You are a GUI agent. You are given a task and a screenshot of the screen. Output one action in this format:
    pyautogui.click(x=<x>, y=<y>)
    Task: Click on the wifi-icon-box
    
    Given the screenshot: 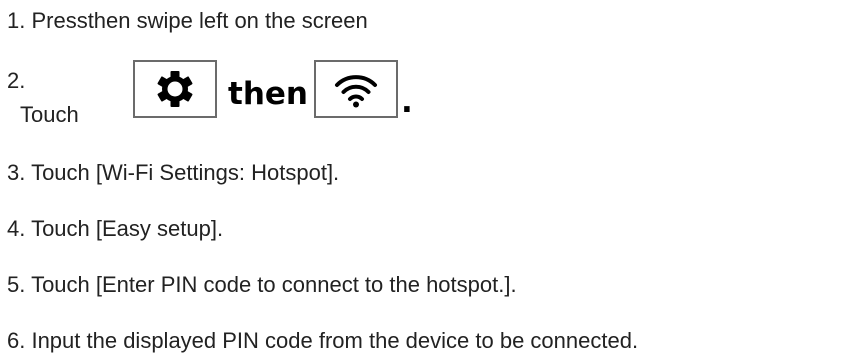 What is the action you would take?
    pyautogui.click(x=356, y=89)
    